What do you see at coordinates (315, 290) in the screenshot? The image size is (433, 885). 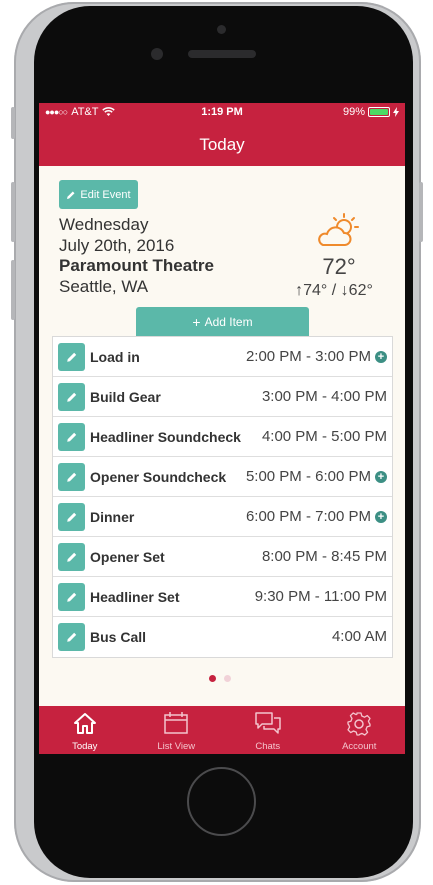 I see `high-temperature: 74°` at bounding box center [315, 290].